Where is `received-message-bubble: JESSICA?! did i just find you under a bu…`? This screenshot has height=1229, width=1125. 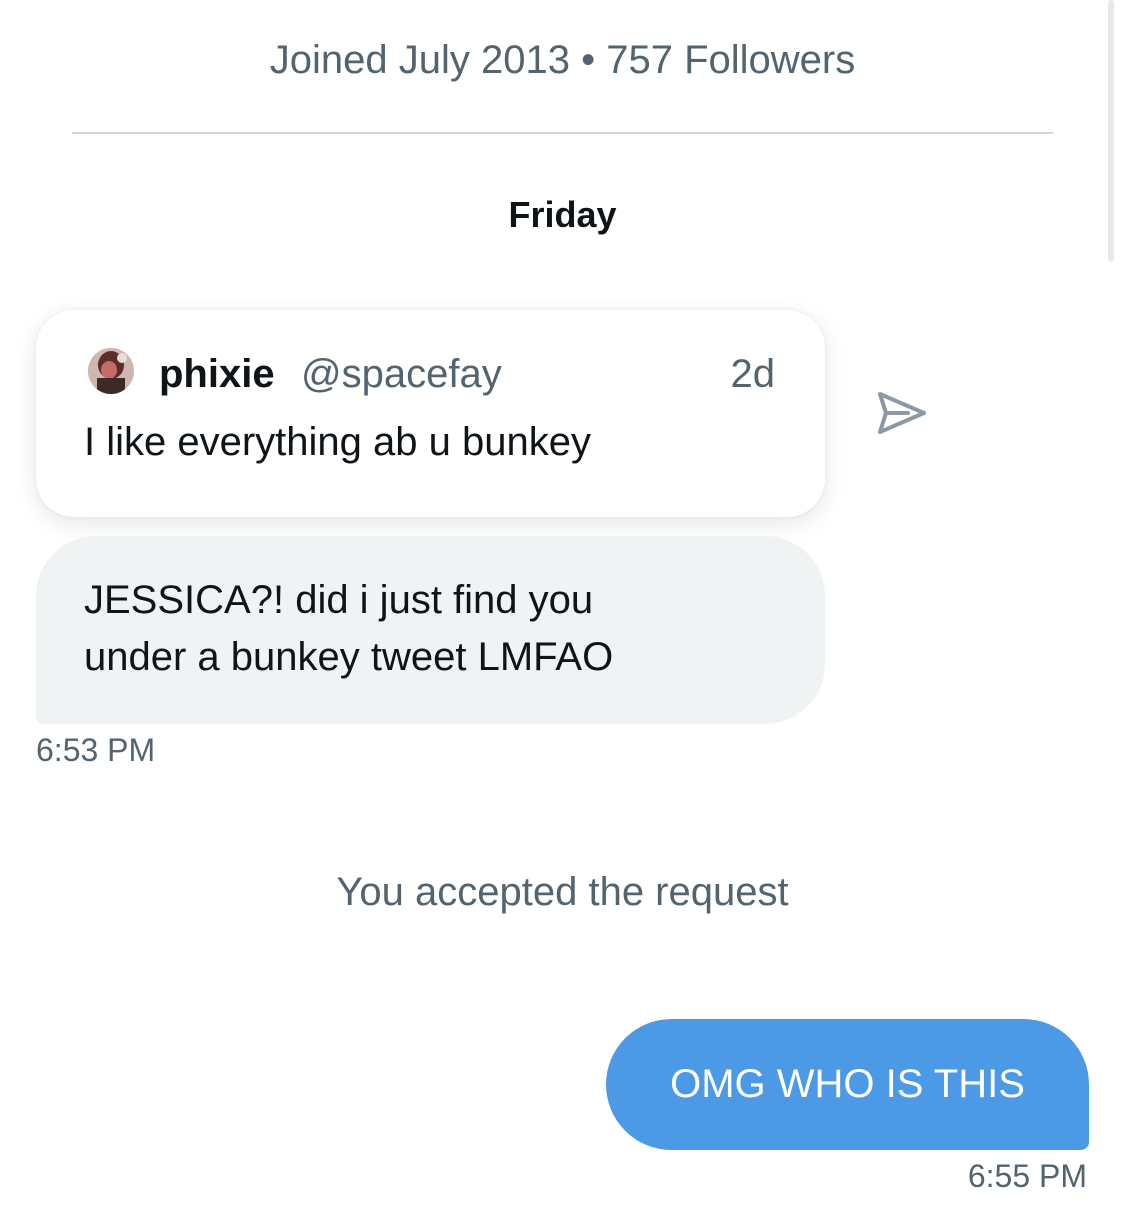
received-message-bubble: JESSICA?! did i just find you under a bu… is located at coordinates (430, 630).